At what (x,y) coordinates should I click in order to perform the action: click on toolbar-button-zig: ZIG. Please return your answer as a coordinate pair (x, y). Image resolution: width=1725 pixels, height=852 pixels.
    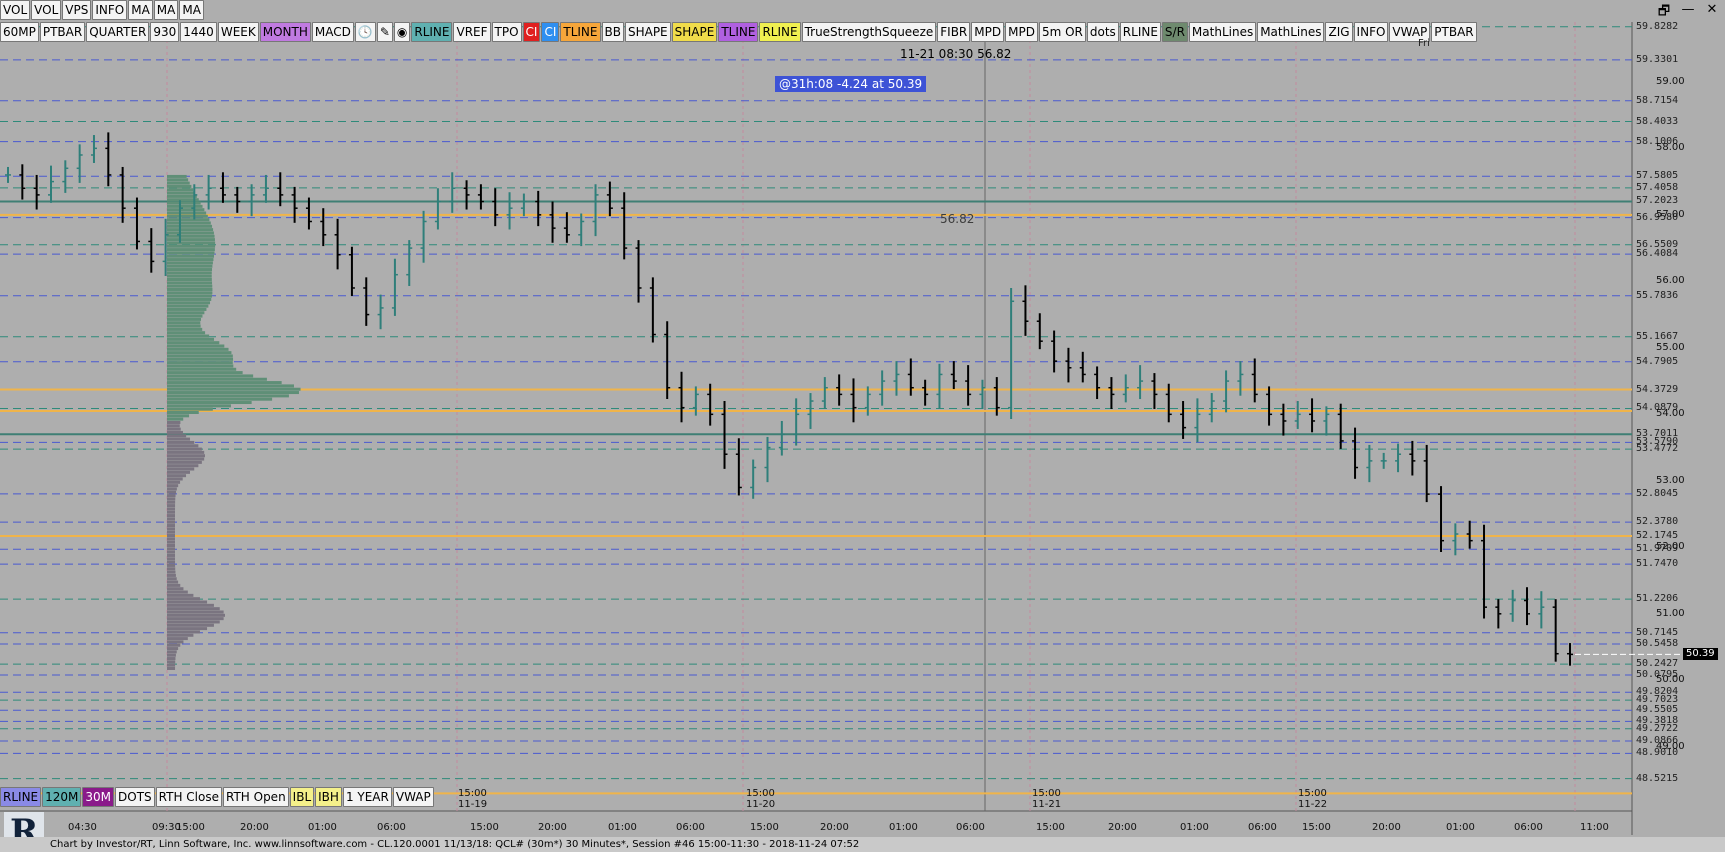
    Looking at the image, I should click on (1339, 32).